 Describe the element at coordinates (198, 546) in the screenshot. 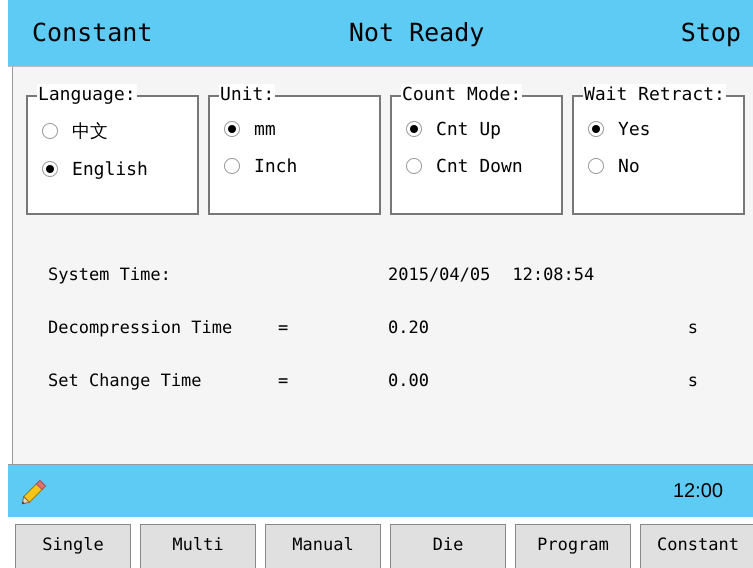

I see `nav-button: Multi` at that location.